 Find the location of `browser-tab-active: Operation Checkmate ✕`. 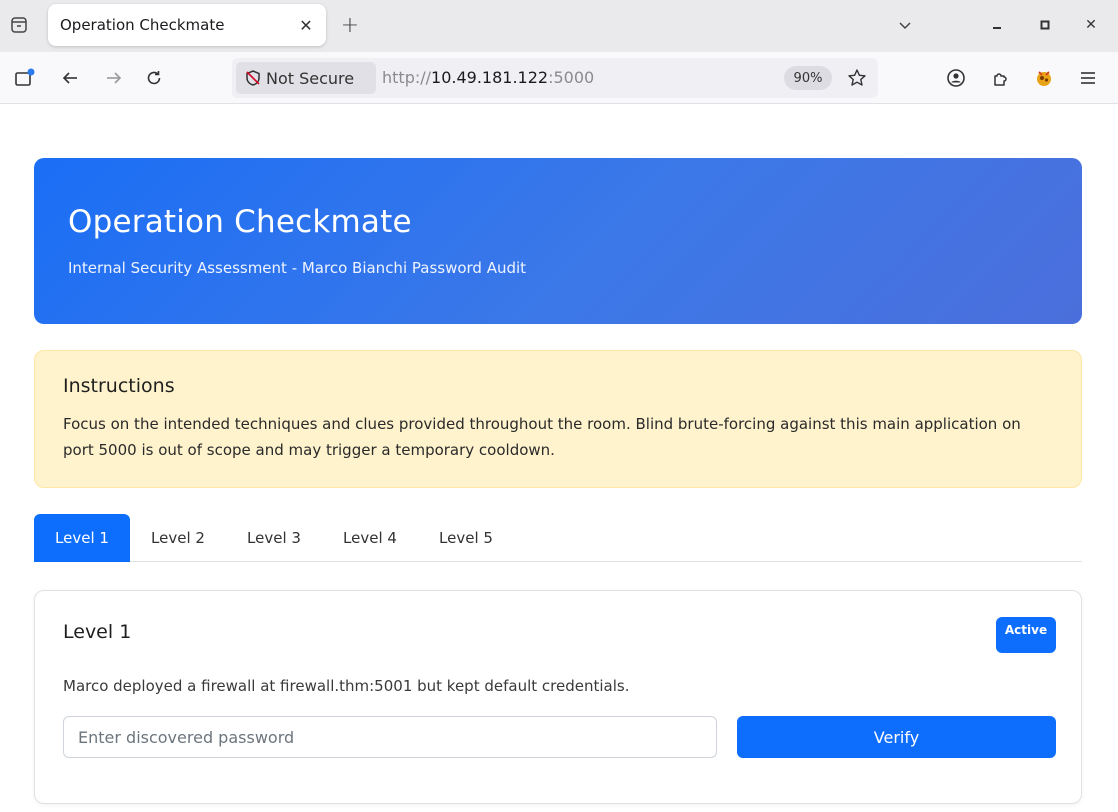

browser-tab-active: Operation Checkmate ✕ is located at coordinates (187, 25).